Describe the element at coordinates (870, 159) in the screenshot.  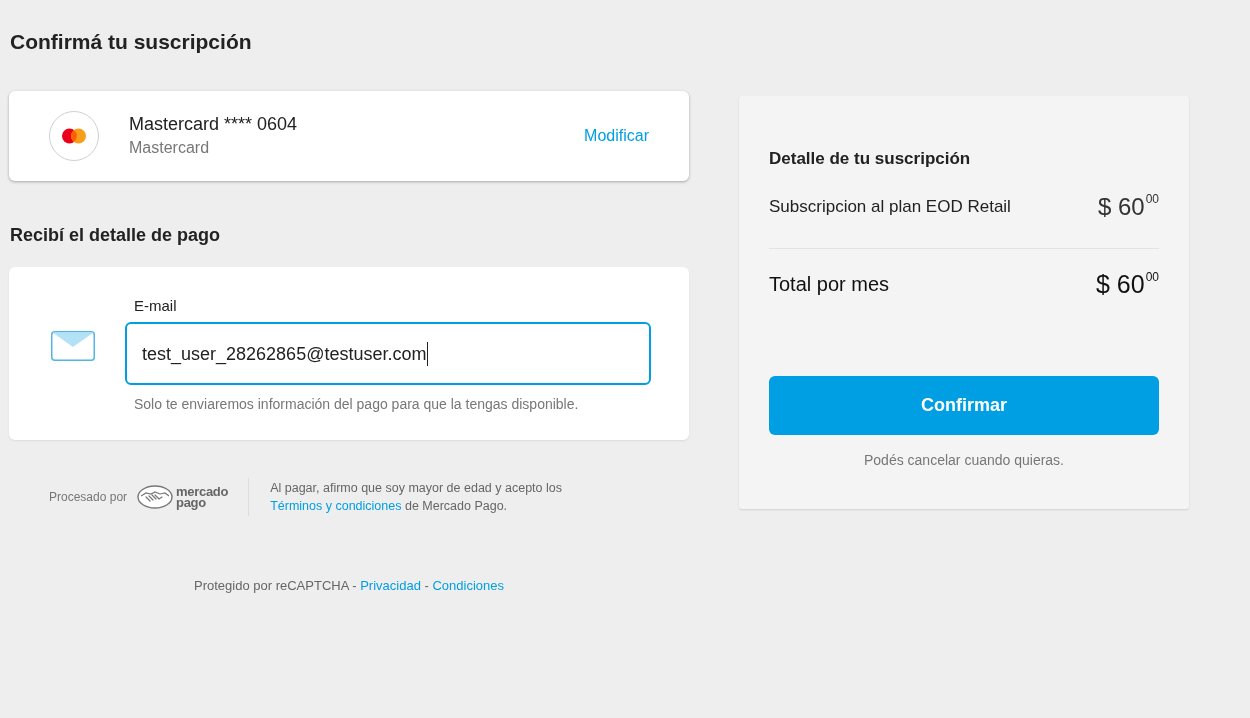
I see `summary-heading: Detalle de tu suscripción` at that location.